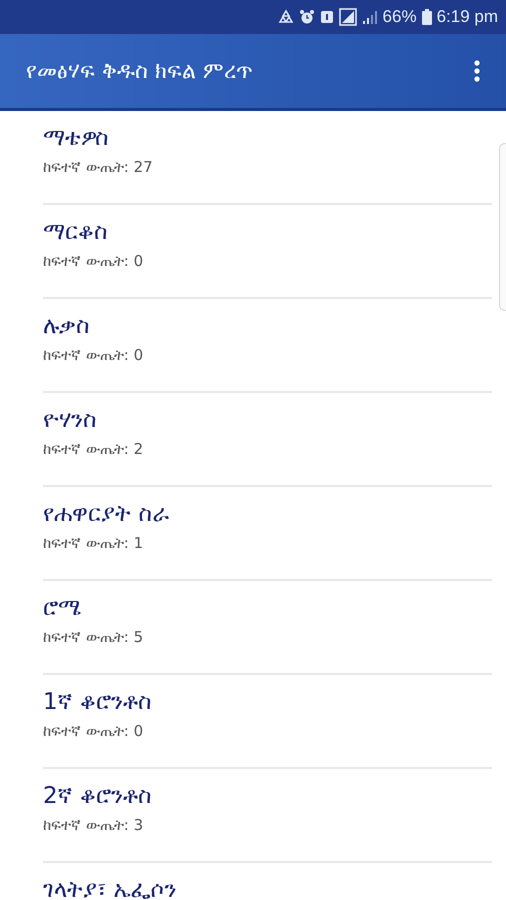  I want to click on book-title: የሐዋርያት ስራ, so click(106, 514).